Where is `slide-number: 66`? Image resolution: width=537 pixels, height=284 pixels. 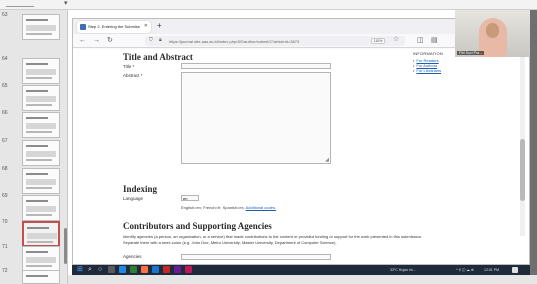 slide-number: 66 is located at coordinates (5, 113).